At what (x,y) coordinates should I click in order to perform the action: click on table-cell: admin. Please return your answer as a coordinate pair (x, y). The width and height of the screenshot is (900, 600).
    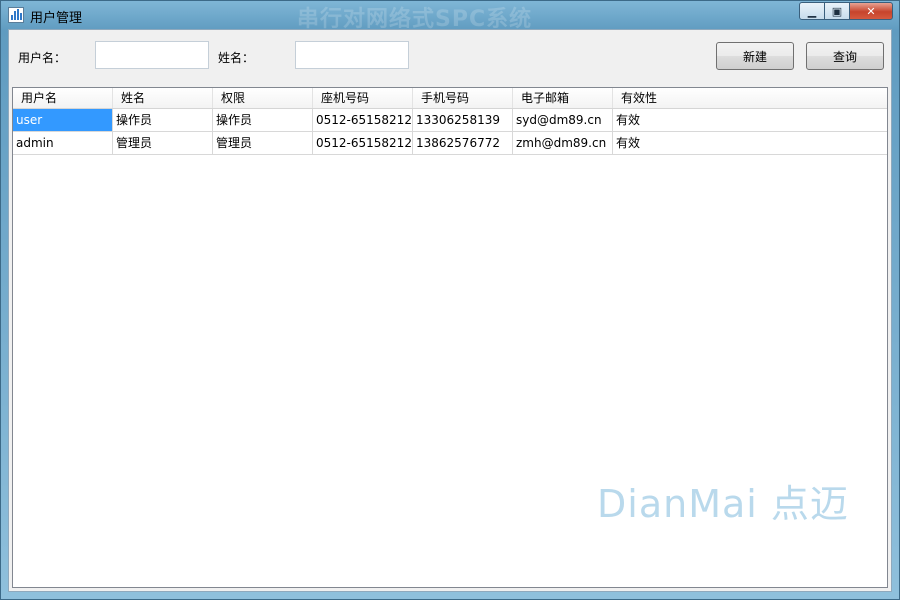
    Looking at the image, I should click on (63, 143).